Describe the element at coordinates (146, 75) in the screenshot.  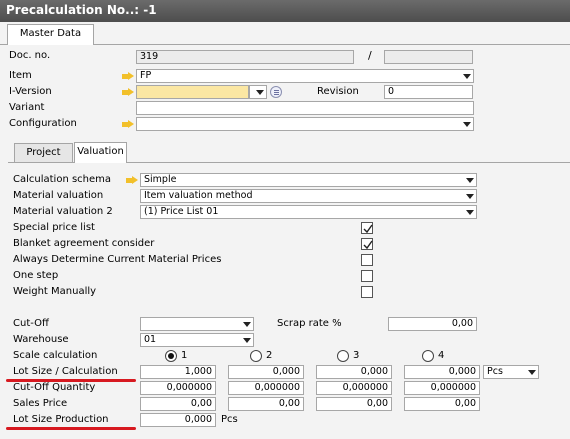
I see `item-value: FP` at that location.